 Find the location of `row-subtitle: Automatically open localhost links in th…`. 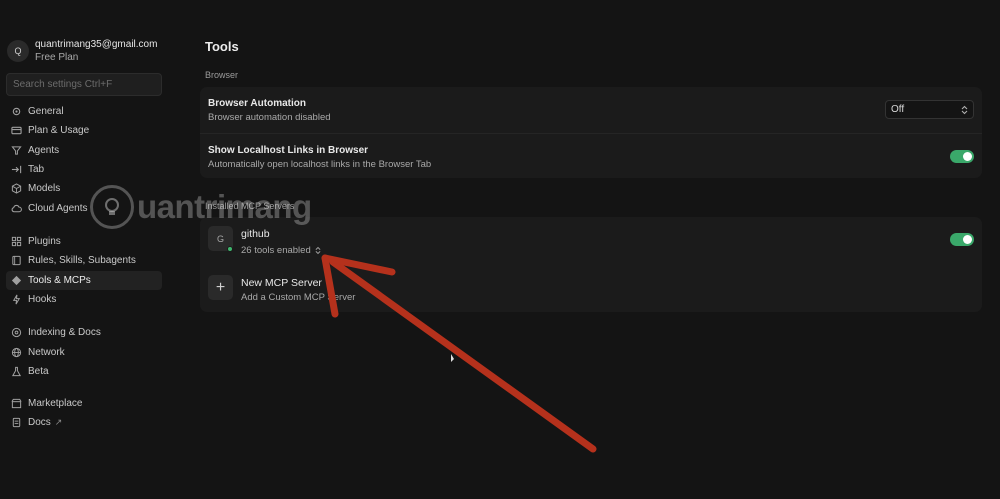

row-subtitle: Automatically open localhost links in th… is located at coordinates (320, 164).